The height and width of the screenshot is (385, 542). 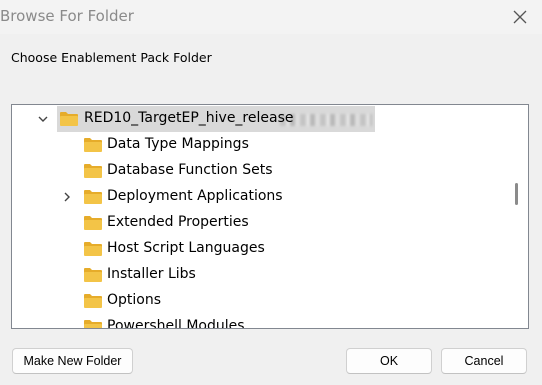 What do you see at coordinates (271, 17) in the screenshot?
I see `title-bar: Browse For Folder` at bounding box center [271, 17].